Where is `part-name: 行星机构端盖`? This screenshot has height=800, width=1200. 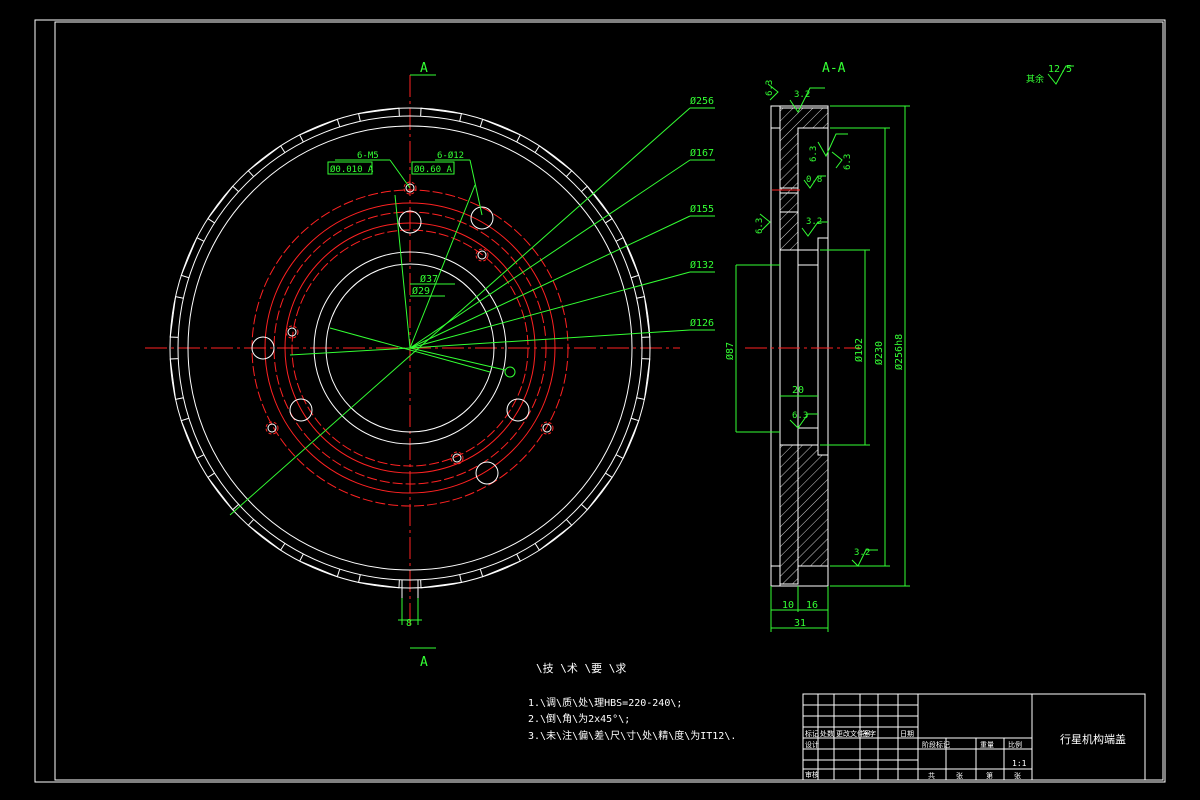
part-name: 行星机构端盖 is located at coordinates (1093, 739).